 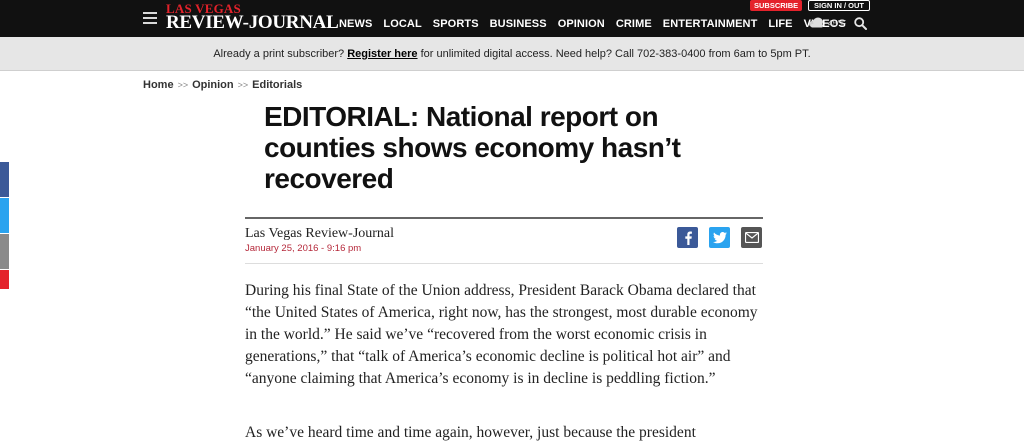 What do you see at coordinates (319, 234) in the screenshot?
I see `article-author: Las Vegas Review-Journal` at bounding box center [319, 234].